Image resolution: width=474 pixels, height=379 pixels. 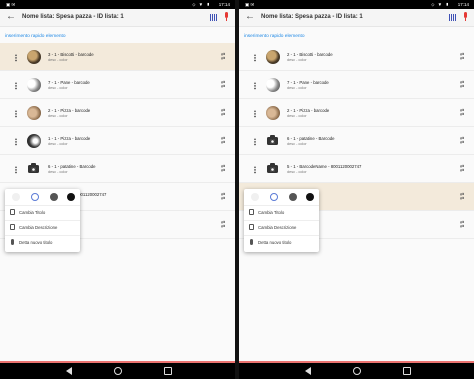 I want to click on menu-item-label: Cambia Titolo, so click(x=32, y=212).